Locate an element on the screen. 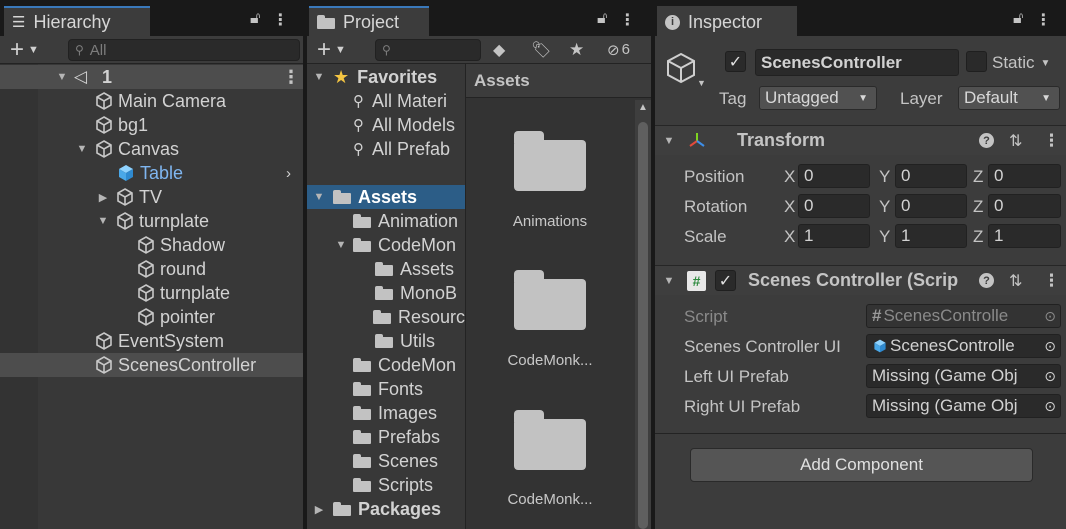  hierarchy-search-input: ⚲ All is located at coordinates (184, 50).